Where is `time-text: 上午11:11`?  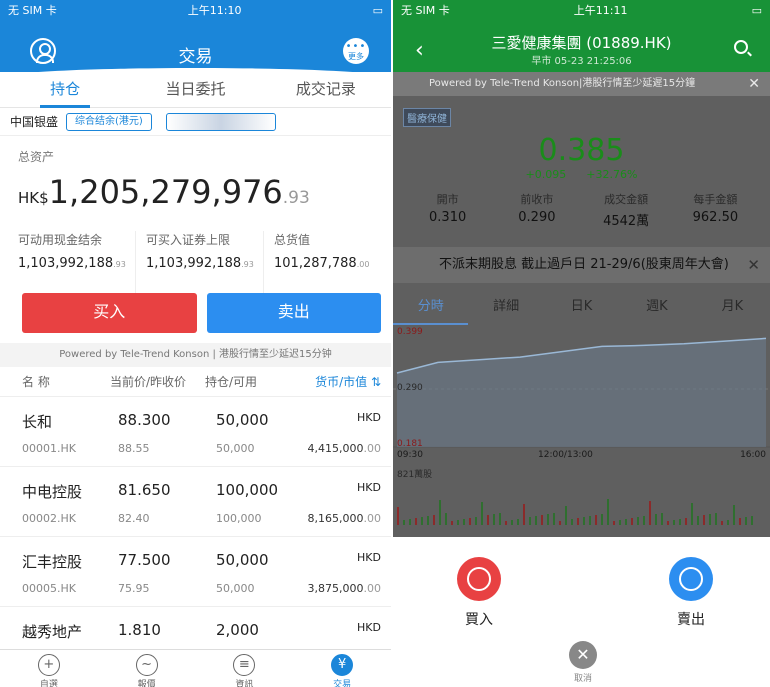 time-text: 上午11:11 is located at coordinates (600, 10).